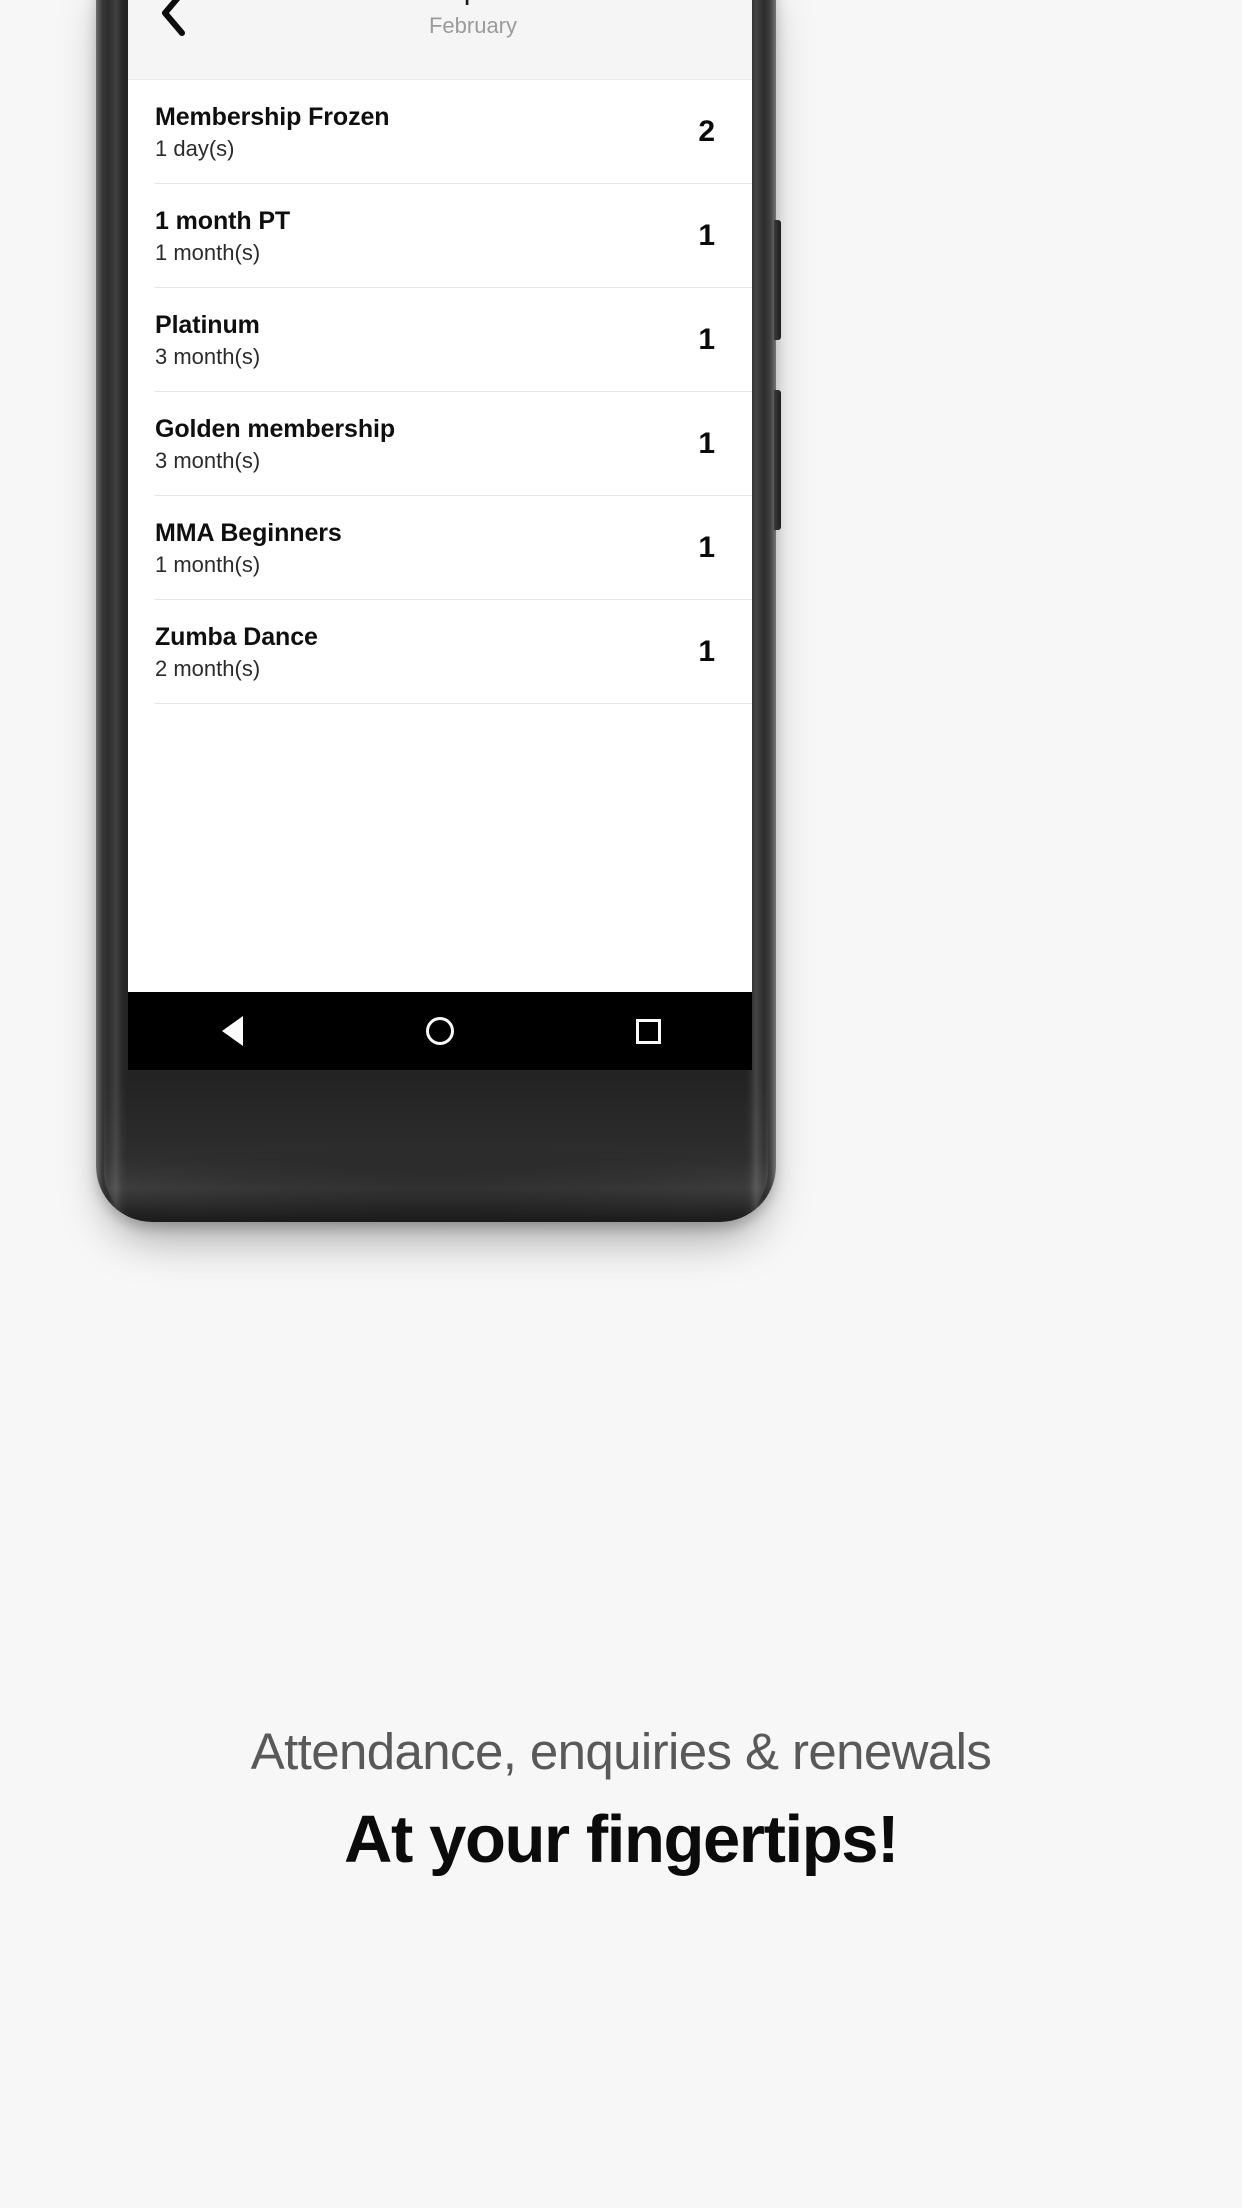  What do you see at coordinates (208, 668) in the screenshot?
I see `membership-duration: 2 month(s)` at bounding box center [208, 668].